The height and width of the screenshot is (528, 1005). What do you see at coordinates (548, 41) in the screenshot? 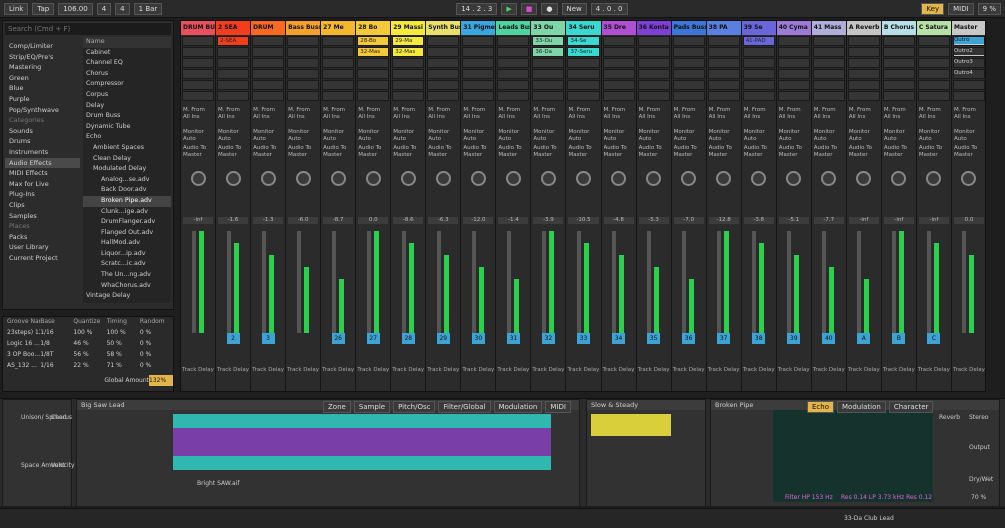
I see `clip-slot: 33-Ou` at bounding box center [548, 41].